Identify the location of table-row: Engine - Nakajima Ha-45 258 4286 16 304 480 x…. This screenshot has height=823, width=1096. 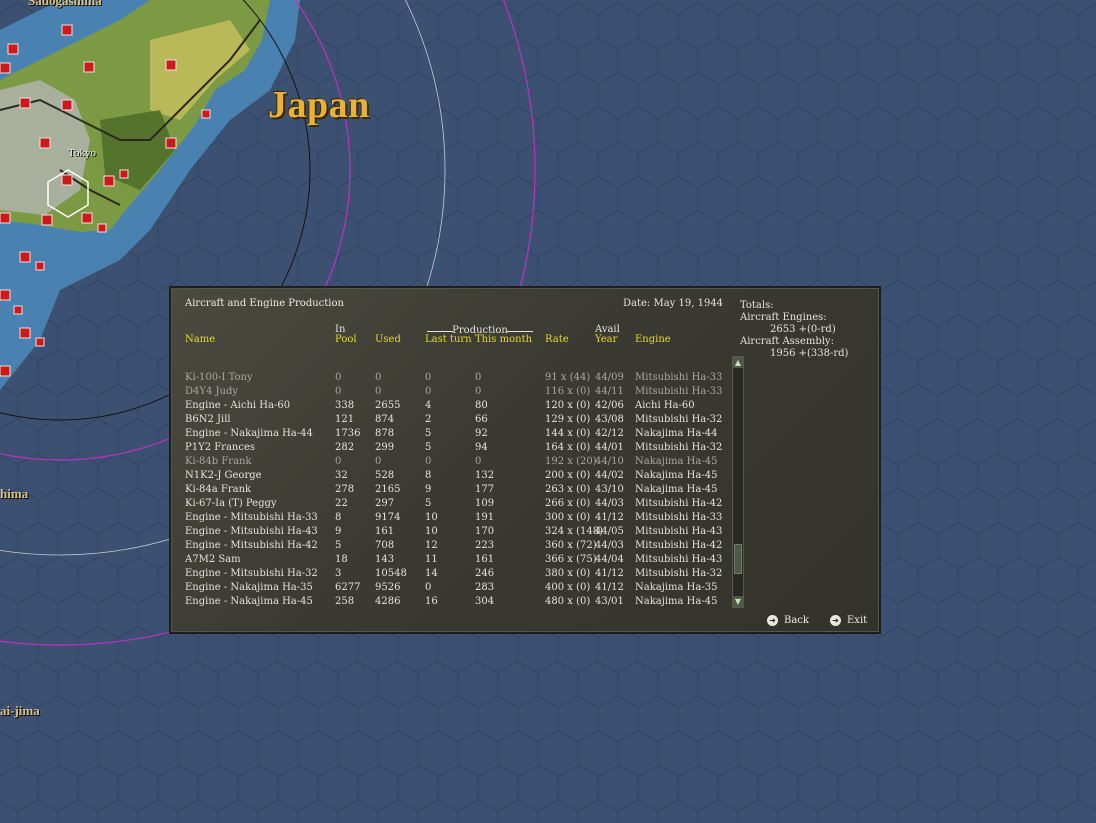
(451, 603).